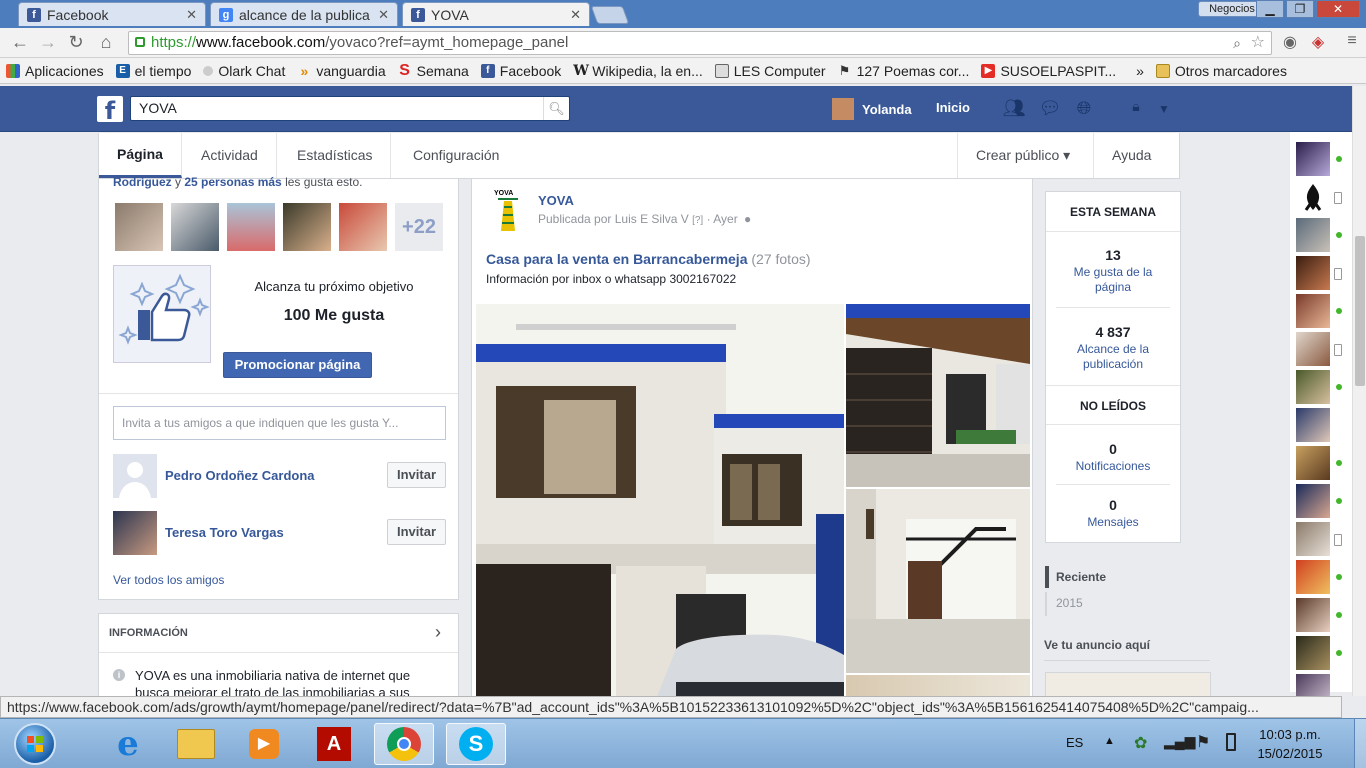 The width and height of the screenshot is (1366, 768). Describe the element at coordinates (1231, 742) in the screenshot. I see `battery-icon` at that location.